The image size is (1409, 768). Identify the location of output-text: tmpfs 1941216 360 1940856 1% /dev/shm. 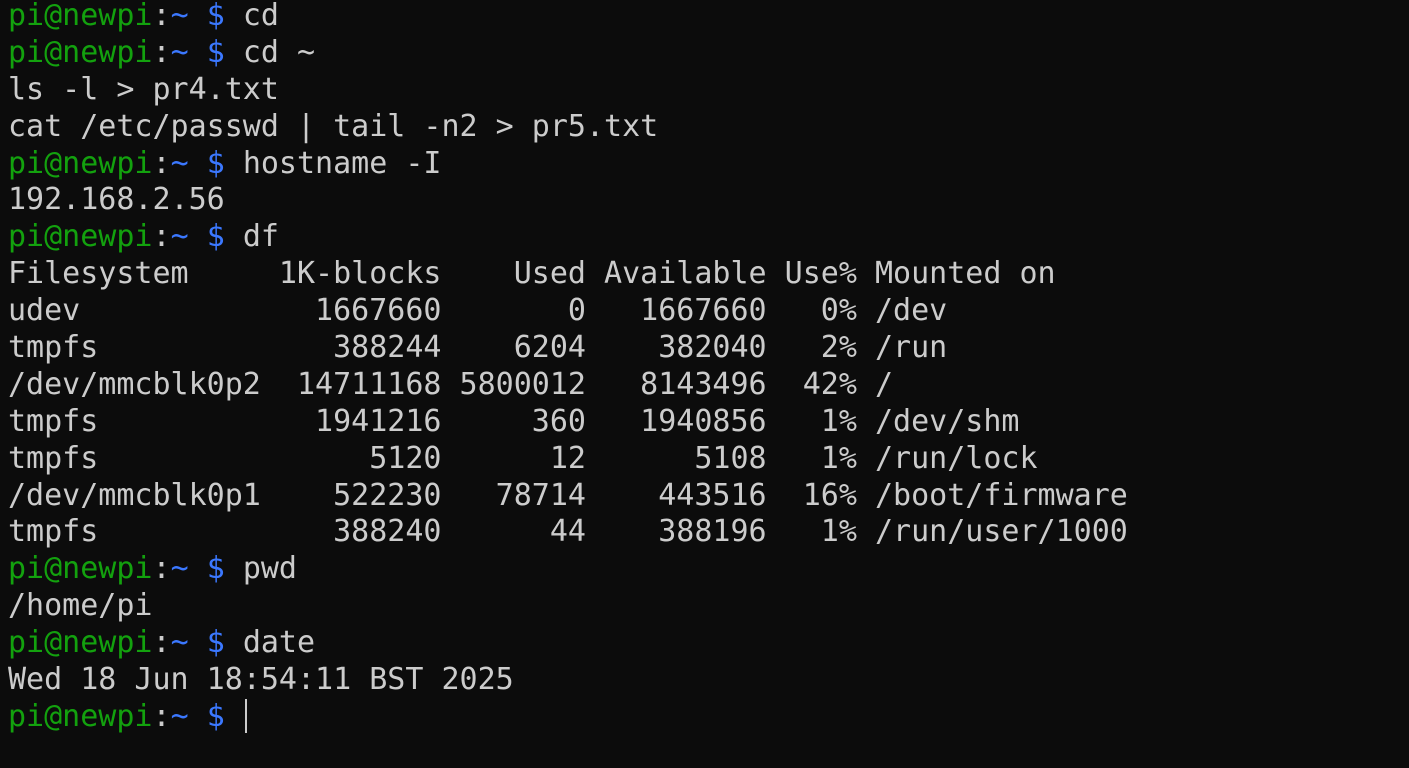
(514, 421).